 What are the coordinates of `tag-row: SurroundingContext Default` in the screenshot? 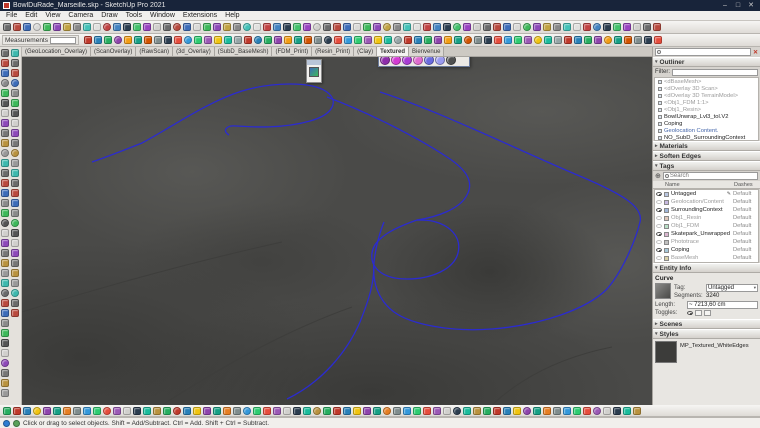 It's located at (706, 210).